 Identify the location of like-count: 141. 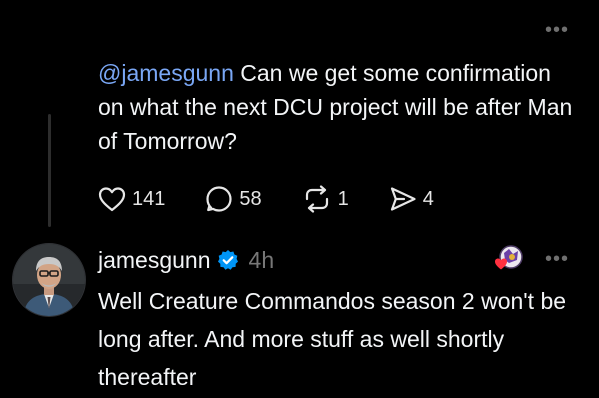
(149, 198).